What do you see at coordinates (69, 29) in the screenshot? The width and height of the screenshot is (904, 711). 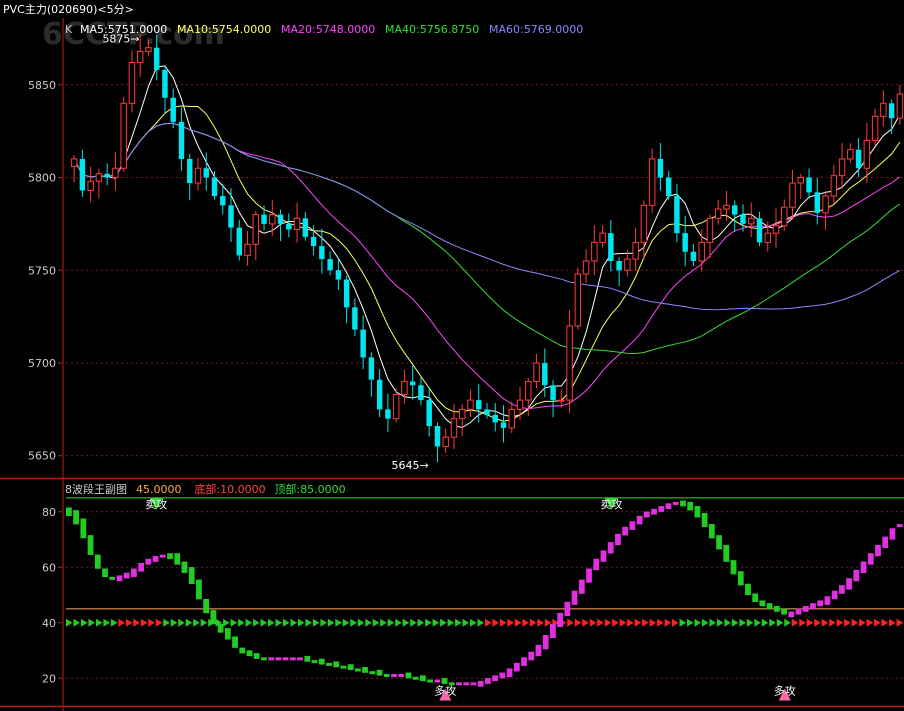 I see `k-label: K` at bounding box center [69, 29].